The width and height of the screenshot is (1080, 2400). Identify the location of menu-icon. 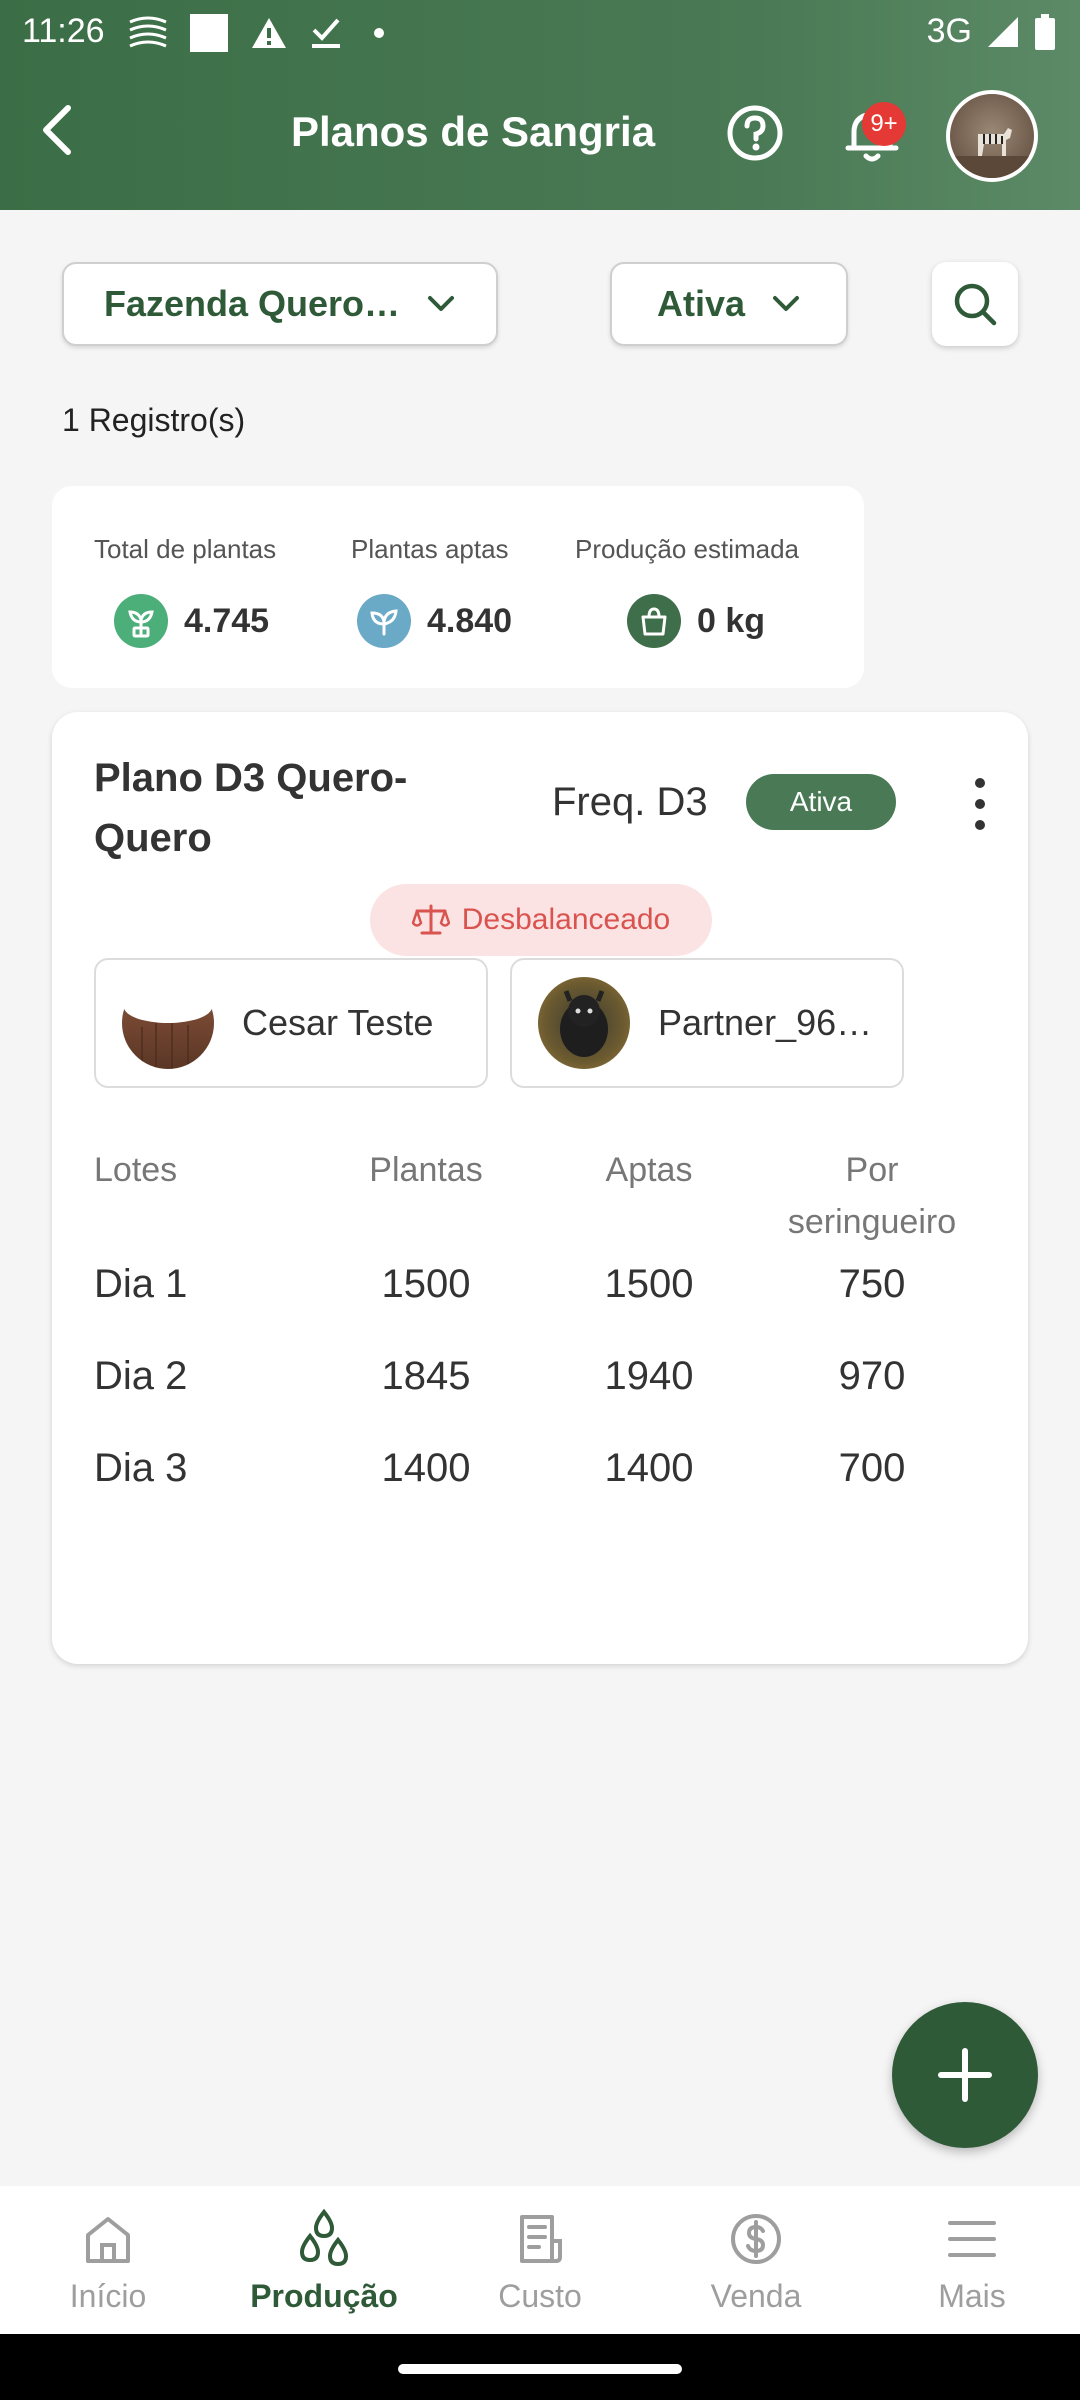
(972, 2239).